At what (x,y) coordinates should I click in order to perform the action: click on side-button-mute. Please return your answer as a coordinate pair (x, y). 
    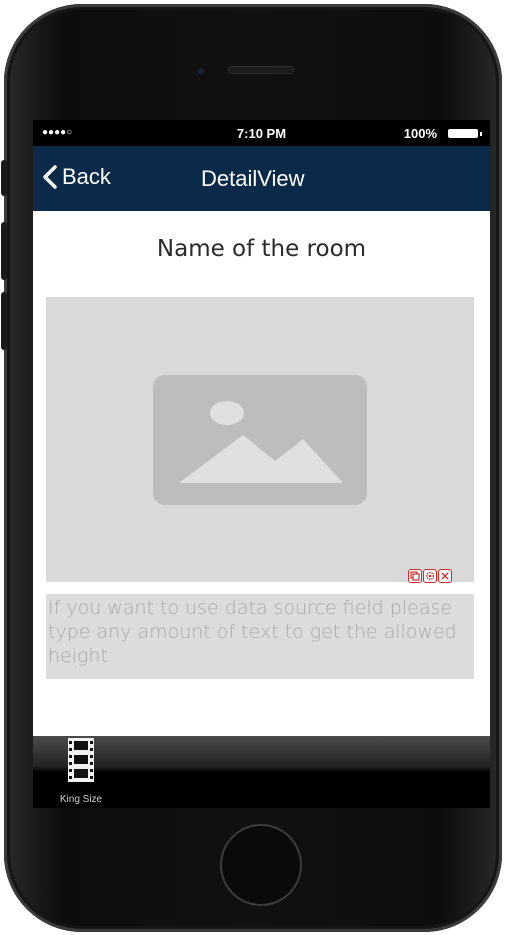
    Looking at the image, I should click on (4, 178).